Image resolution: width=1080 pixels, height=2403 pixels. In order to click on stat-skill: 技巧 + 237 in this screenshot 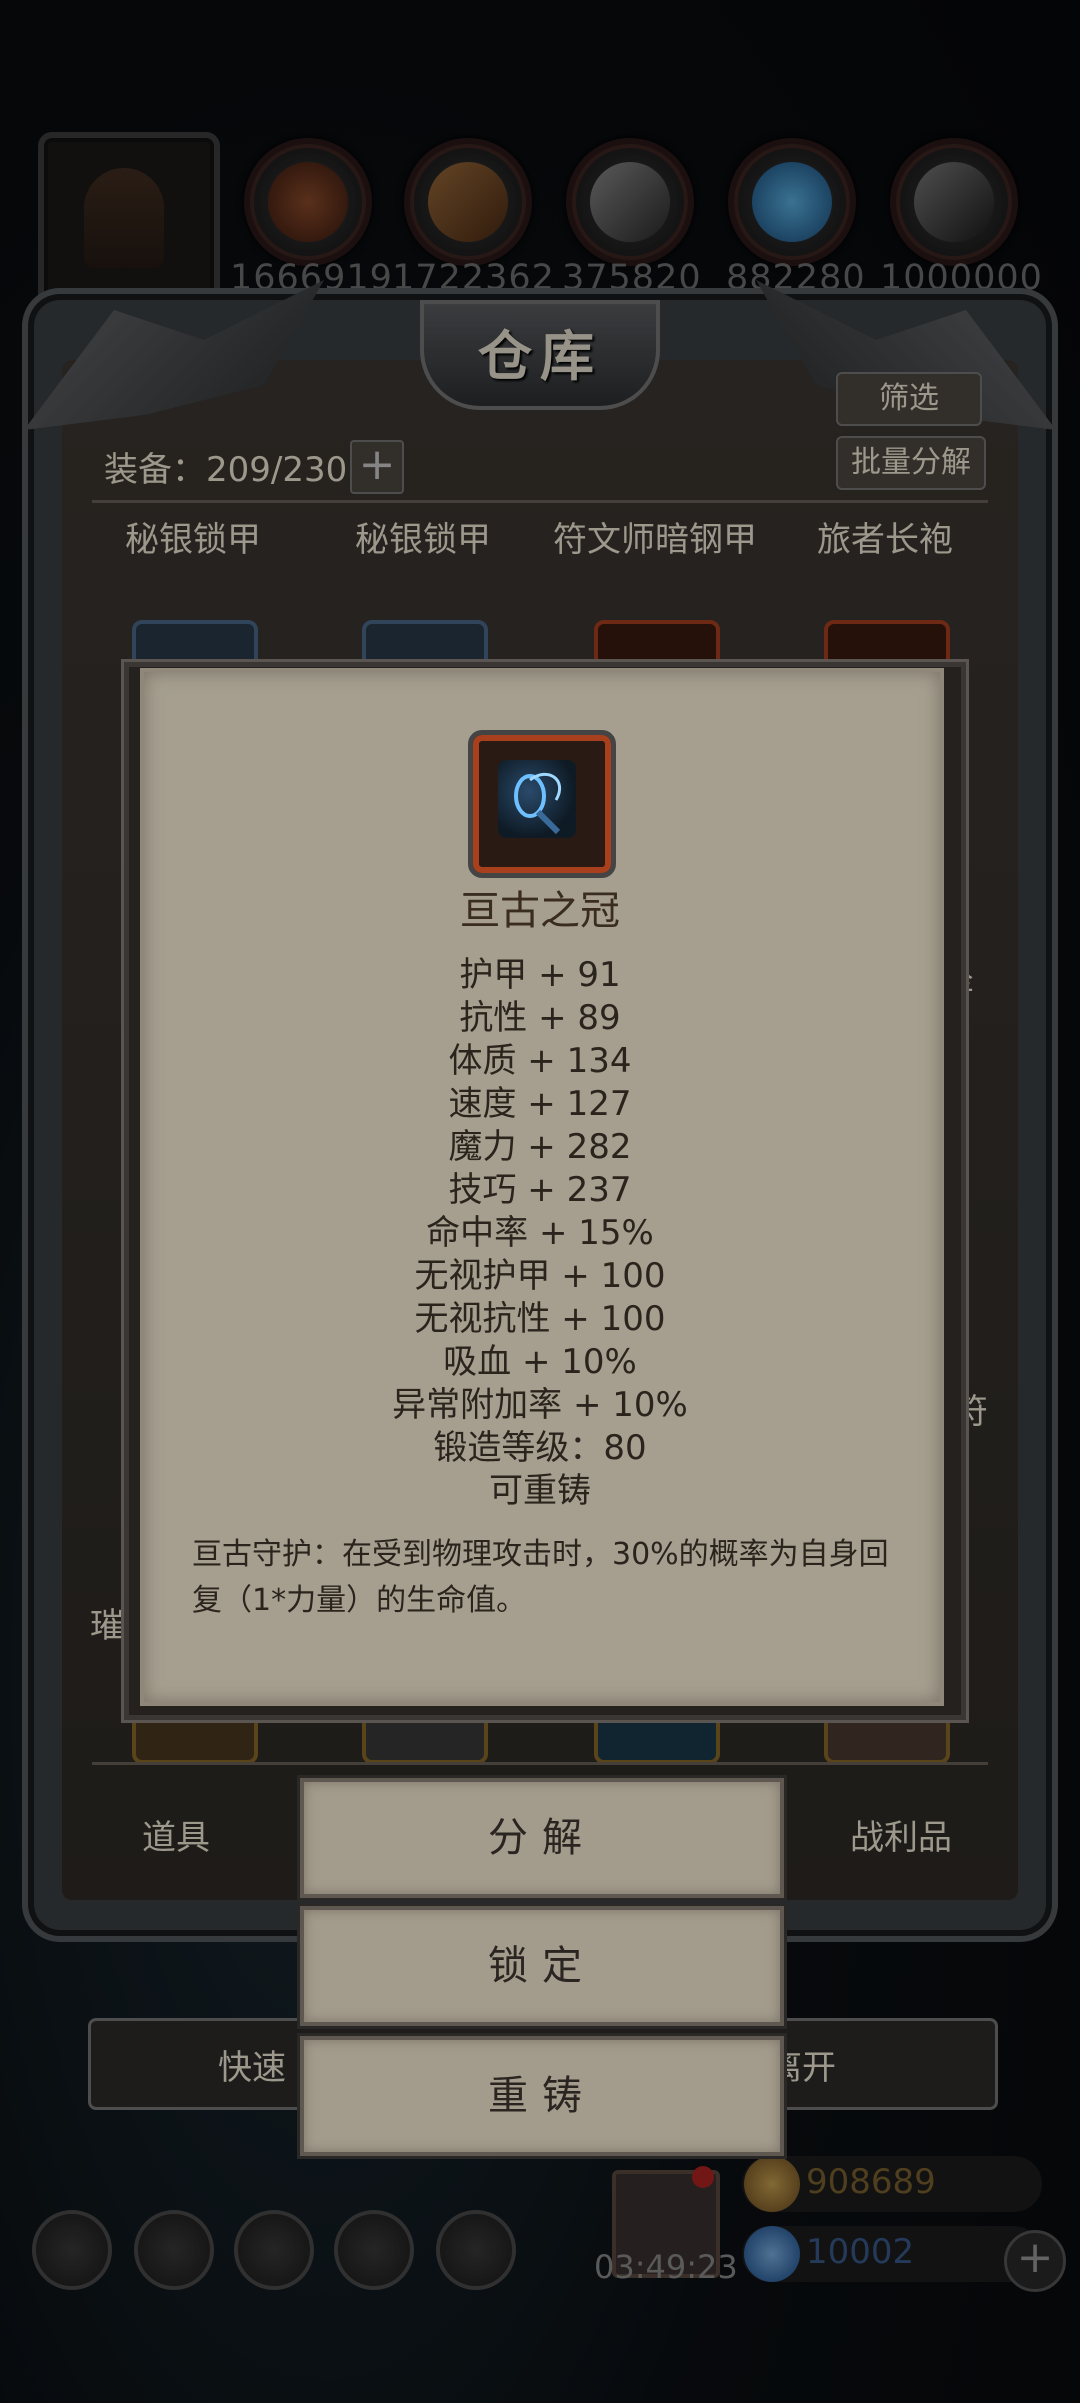, I will do `click(540, 1190)`.